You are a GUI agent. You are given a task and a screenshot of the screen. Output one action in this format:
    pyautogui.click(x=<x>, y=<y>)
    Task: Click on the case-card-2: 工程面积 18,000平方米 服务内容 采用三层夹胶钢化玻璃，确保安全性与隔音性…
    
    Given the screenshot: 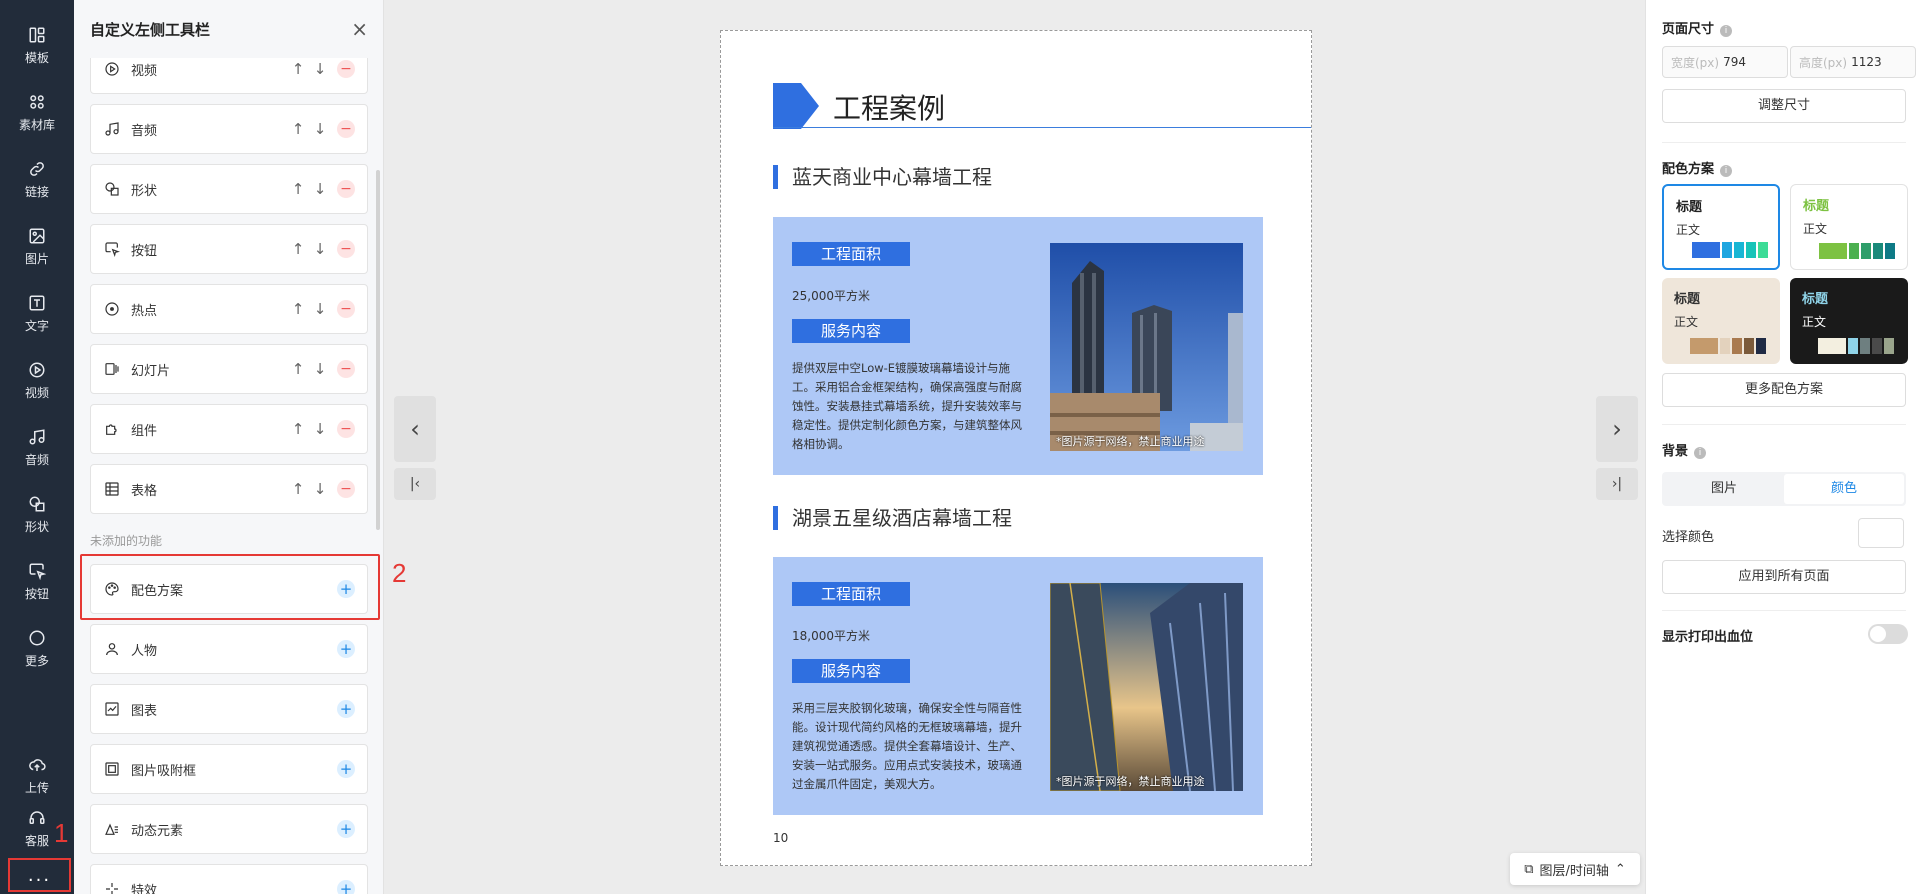 What is the action you would take?
    pyautogui.click(x=1018, y=686)
    